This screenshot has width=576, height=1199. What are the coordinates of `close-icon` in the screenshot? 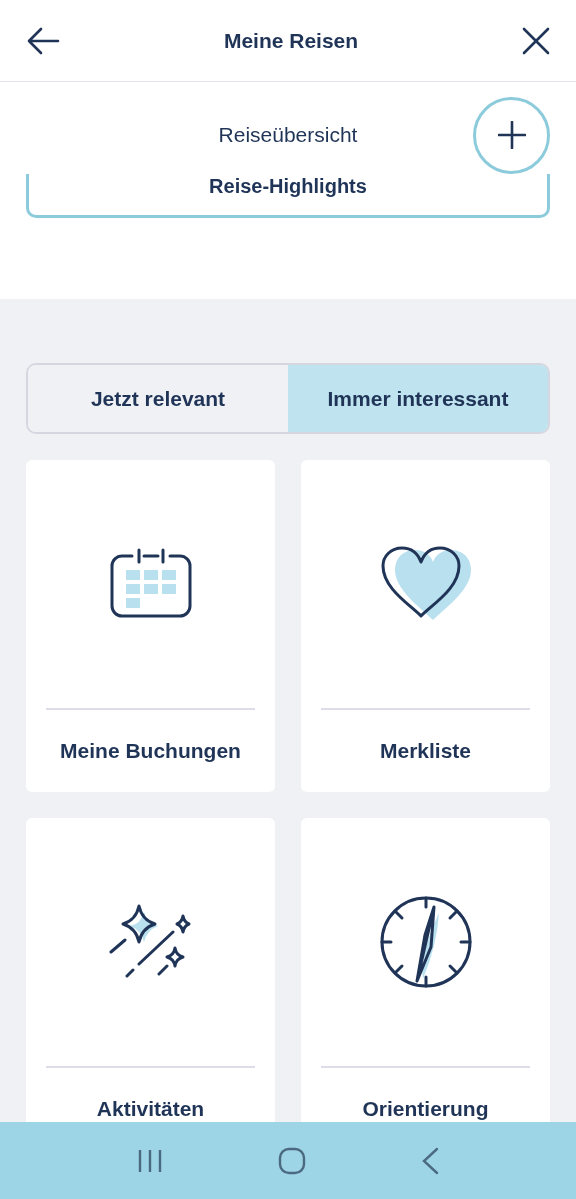 It's located at (536, 40).